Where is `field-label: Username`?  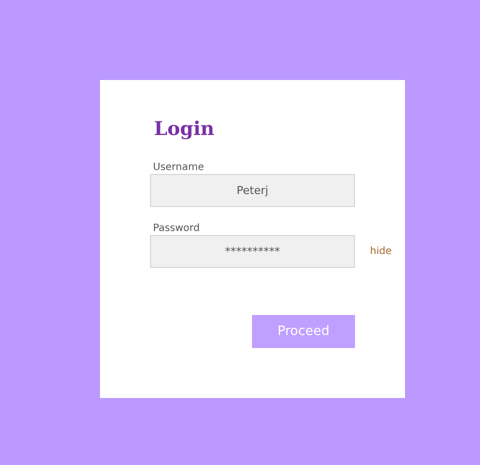 field-label: Username is located at coordinates (178, 167).